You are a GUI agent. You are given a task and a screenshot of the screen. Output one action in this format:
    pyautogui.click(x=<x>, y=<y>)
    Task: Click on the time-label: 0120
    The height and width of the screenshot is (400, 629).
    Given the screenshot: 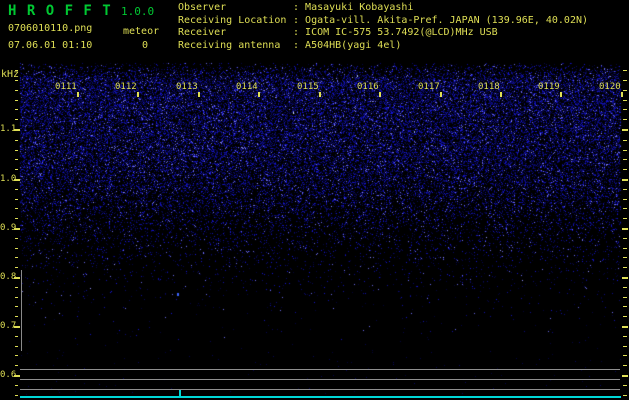 What is the action you would take?
    pyautogui.click(x=610, y=87)
    